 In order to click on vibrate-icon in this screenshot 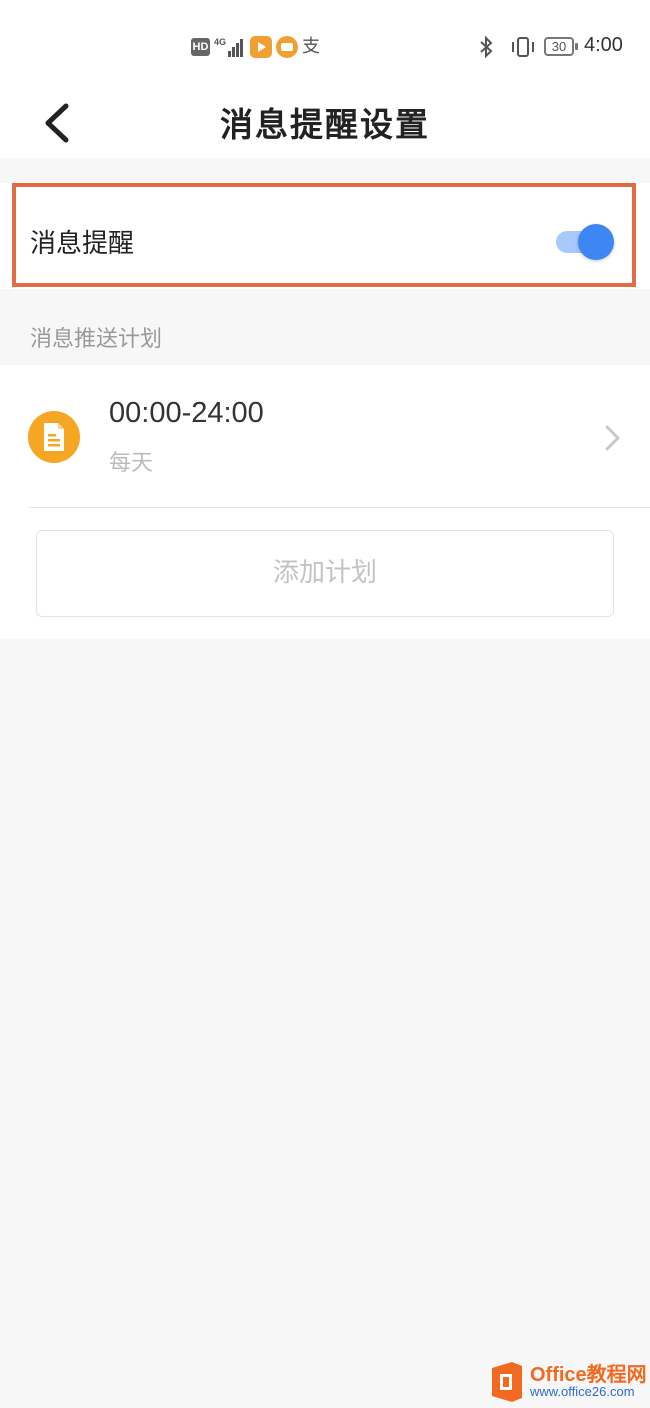, I will do `click(523, 47)`.